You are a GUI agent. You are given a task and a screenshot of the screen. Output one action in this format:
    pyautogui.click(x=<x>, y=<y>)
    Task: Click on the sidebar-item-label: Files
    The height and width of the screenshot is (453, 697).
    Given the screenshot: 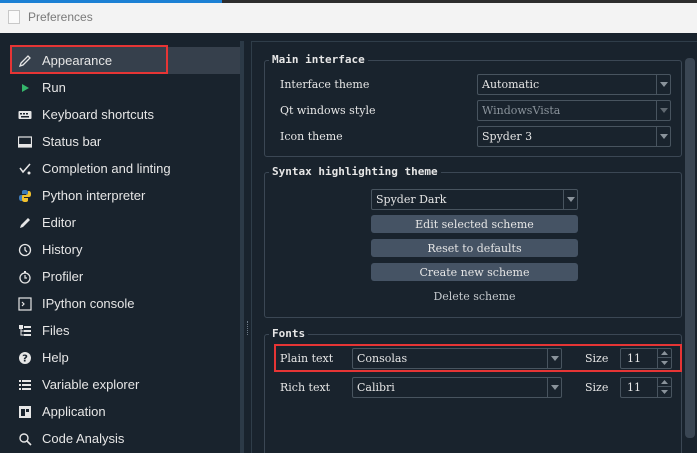 What is the action you would take?
    pyautogui.click(x=56, y=330)
    